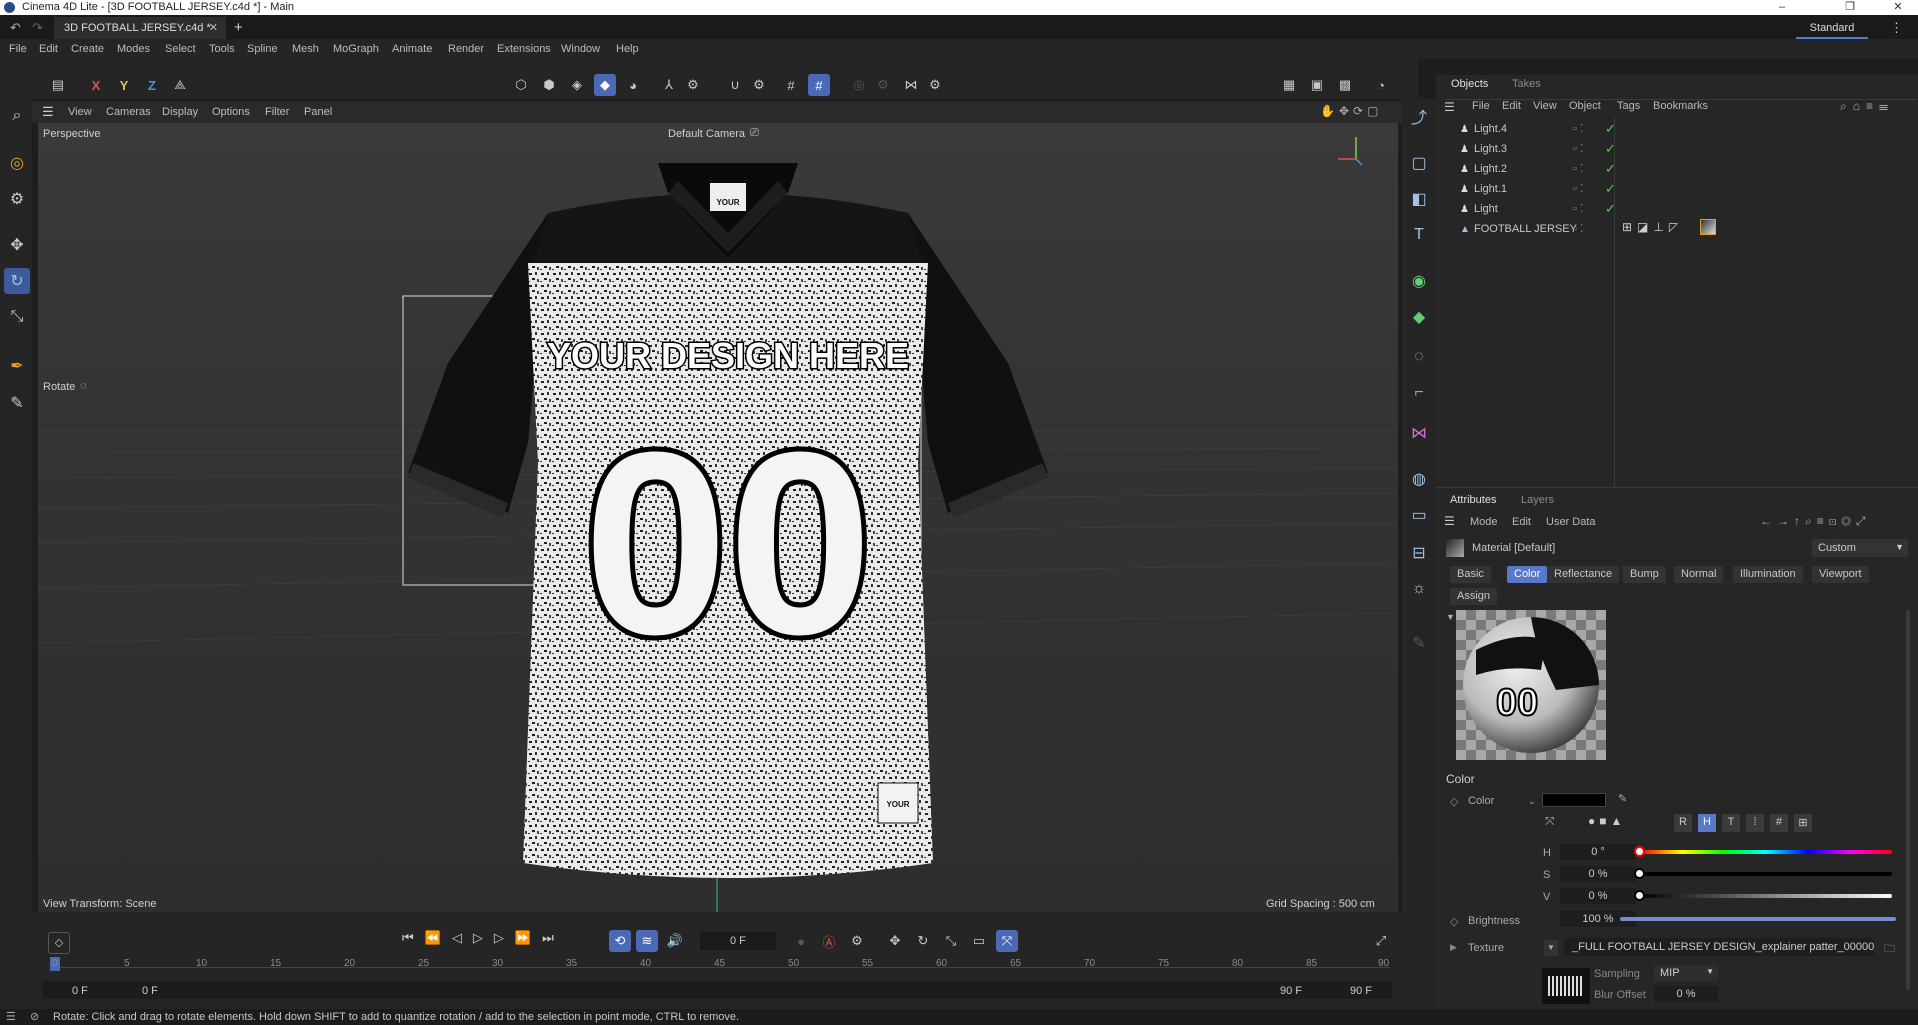  Describe the element at coordinates (180, 112) in the screenshot. I see `viewport-menu-display: Display` at that location.